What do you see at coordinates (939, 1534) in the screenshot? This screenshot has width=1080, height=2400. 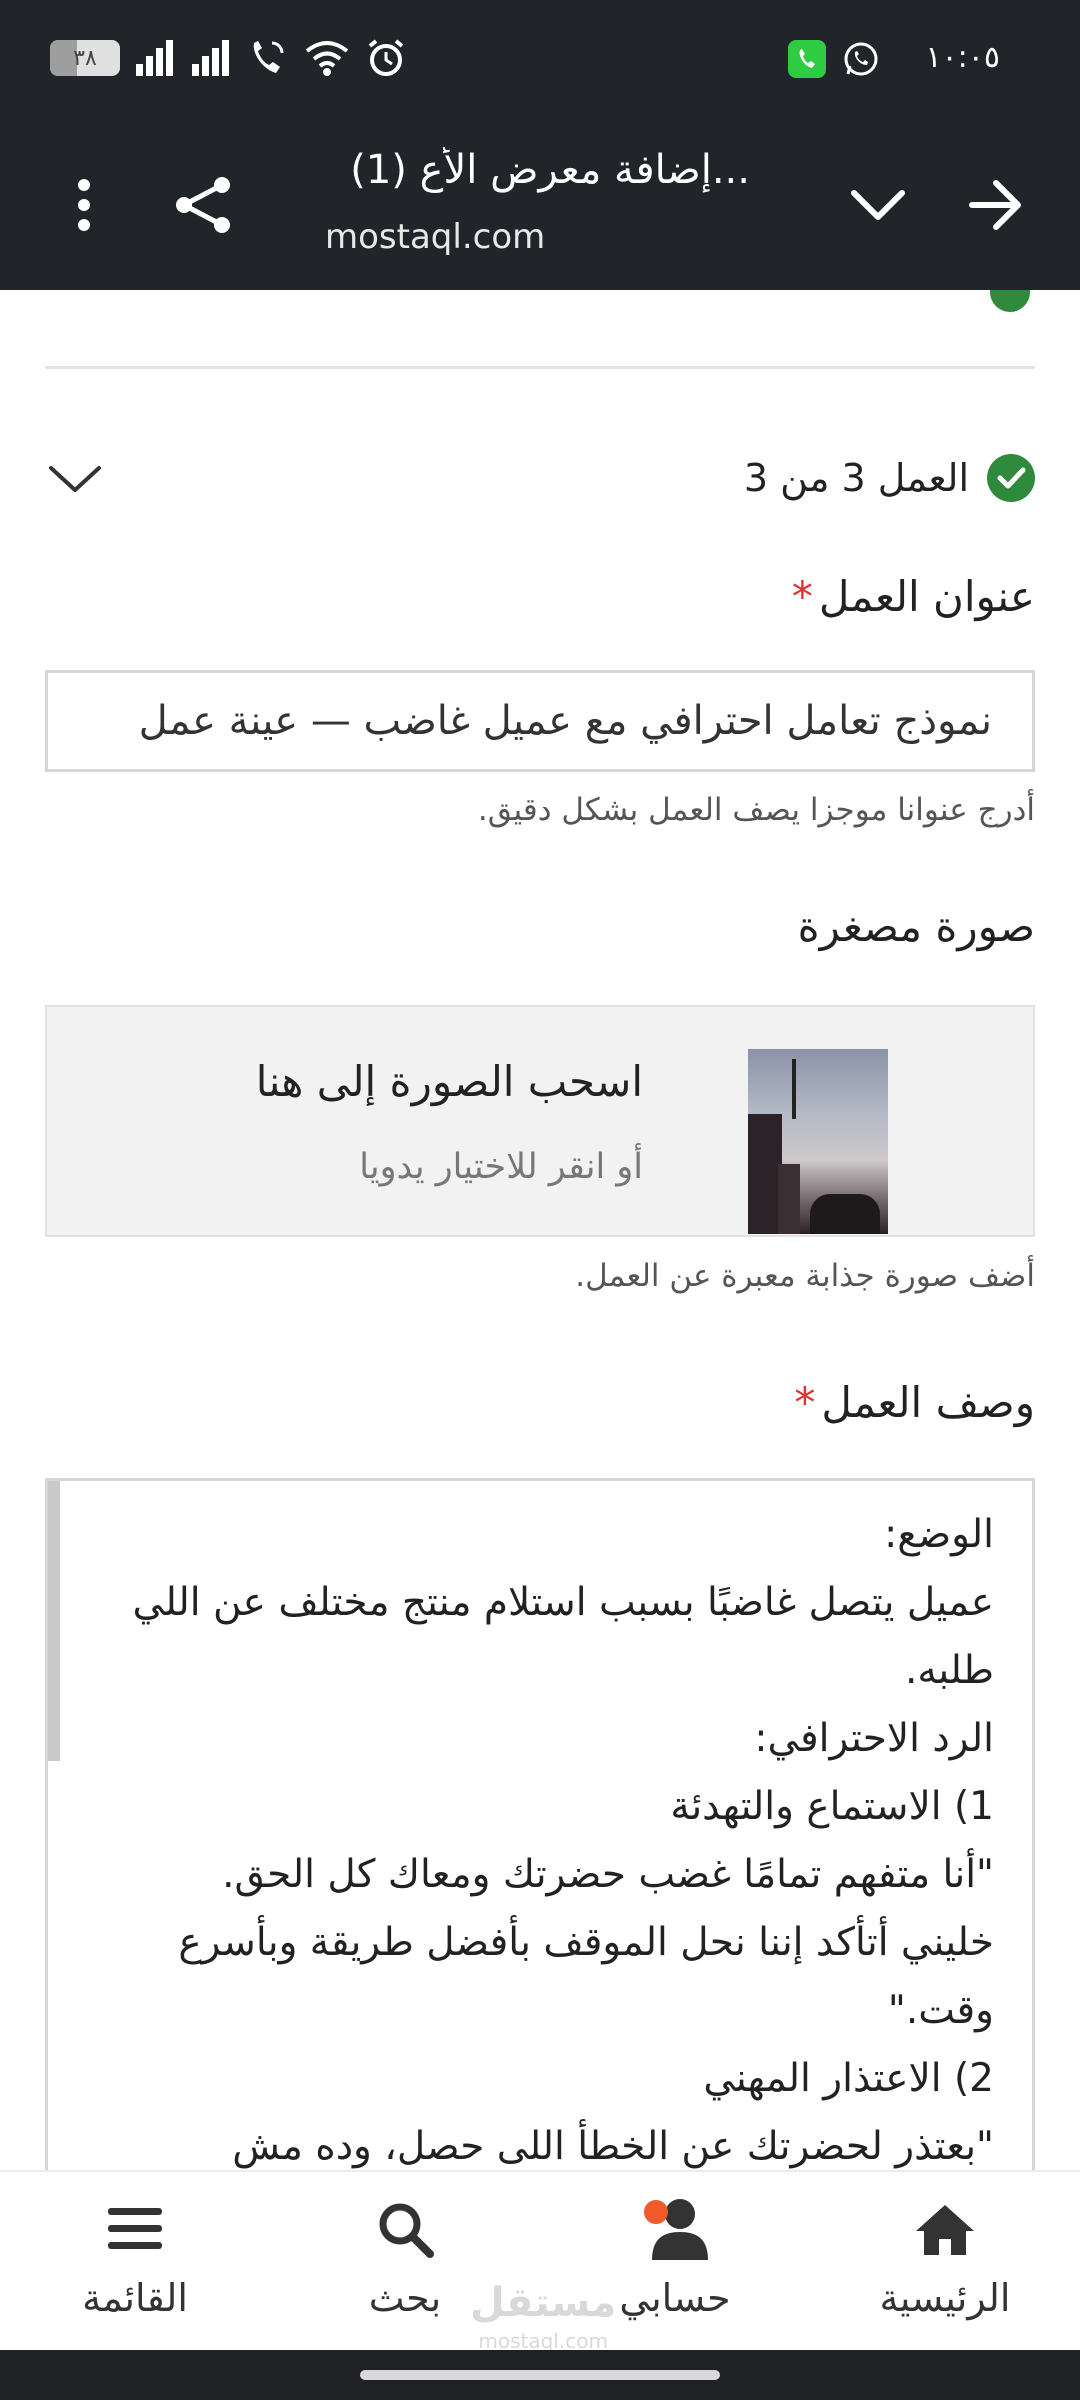 I see `description-line: الوضع:` at bounding box center [939, 1534].